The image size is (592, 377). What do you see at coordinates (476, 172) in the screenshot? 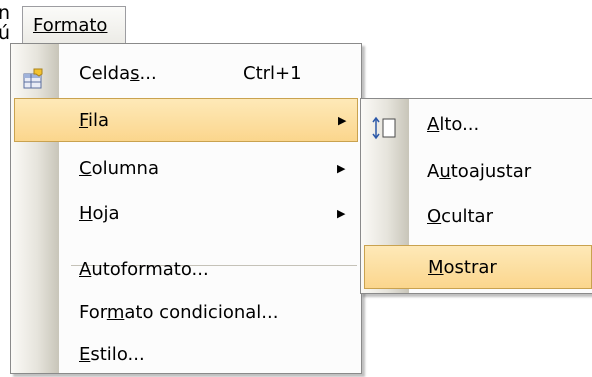
I see `submenu-item-autoajustar: Autoajustar` at bounding box center [476, 172].